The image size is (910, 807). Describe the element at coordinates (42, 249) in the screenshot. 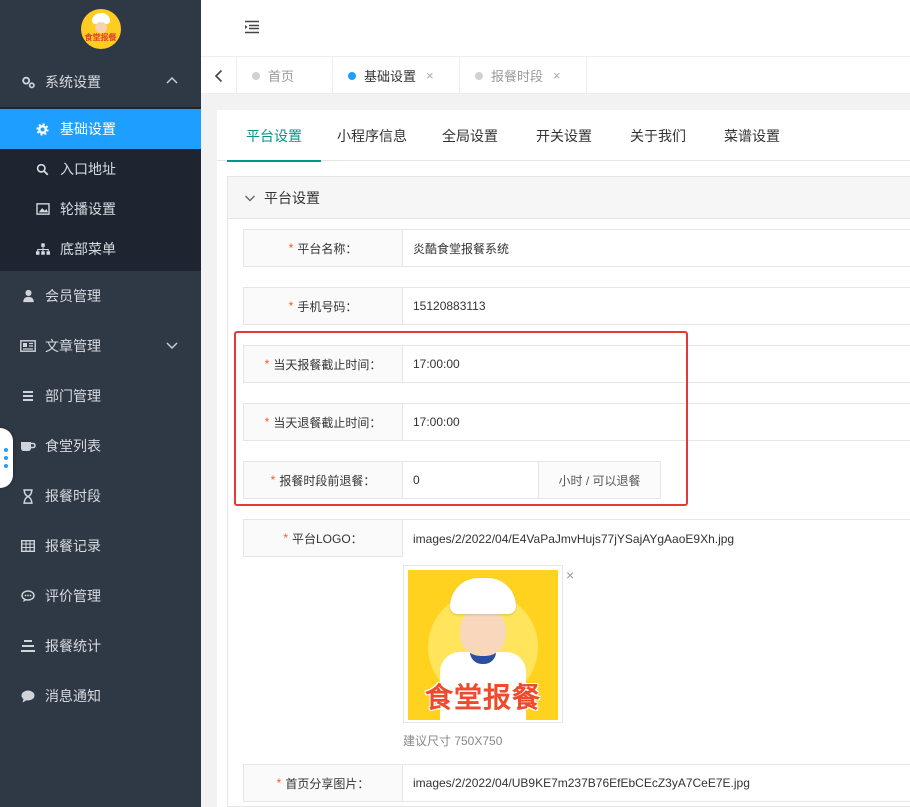

I see `sitemap-icon` at that location.